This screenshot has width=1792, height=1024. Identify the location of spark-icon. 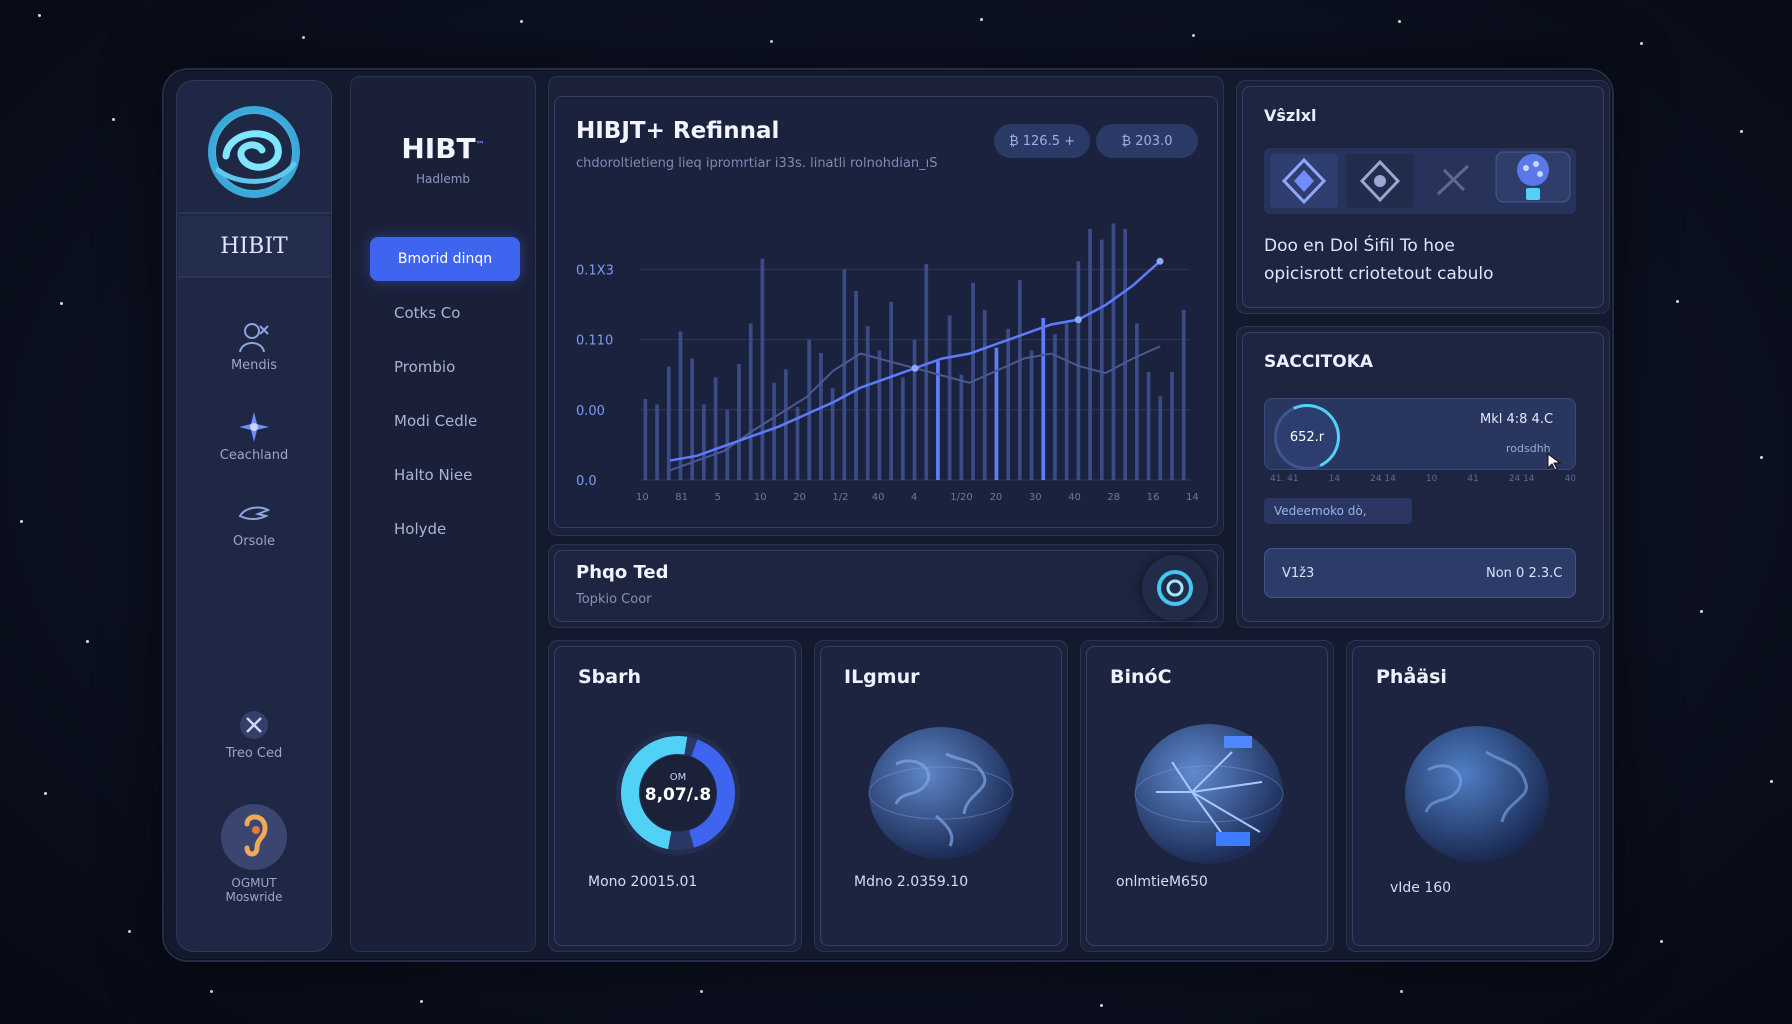
(254, 427).